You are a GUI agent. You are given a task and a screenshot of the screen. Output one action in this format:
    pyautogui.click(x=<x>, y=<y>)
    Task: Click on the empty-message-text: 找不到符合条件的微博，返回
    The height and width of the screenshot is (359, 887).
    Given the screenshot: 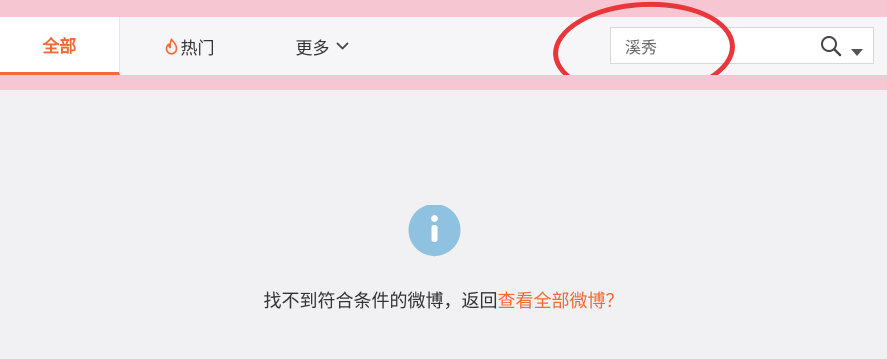 What is the action you would take?
    pyautogui.click(x=380, y=301)
    